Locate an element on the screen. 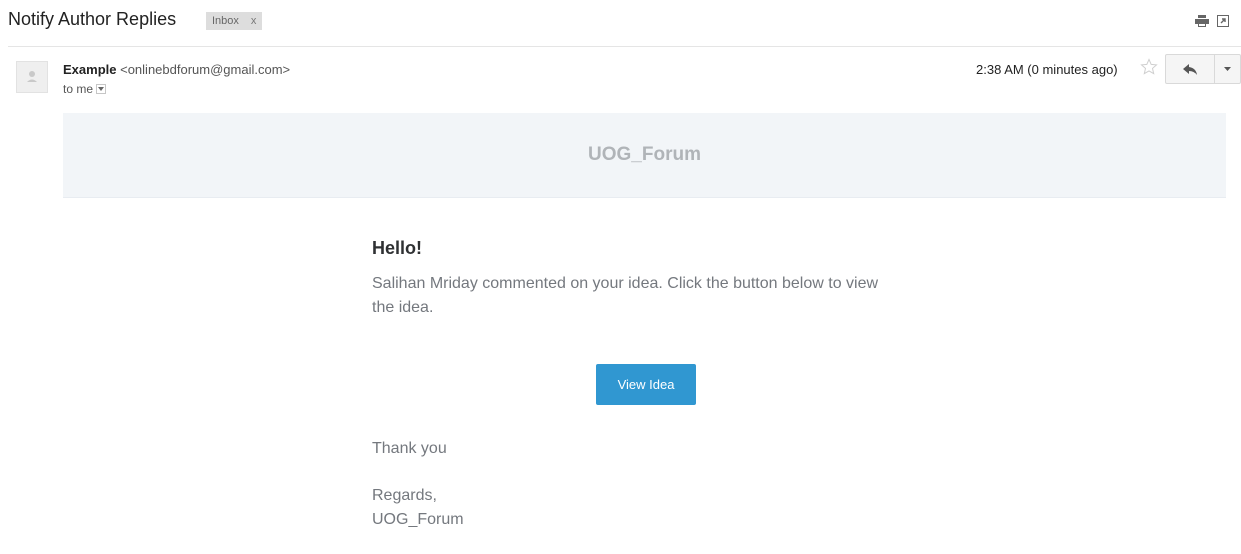  sender-line: Example <onlinebdforum@gmail.com> is located at coordinates (176, 69).